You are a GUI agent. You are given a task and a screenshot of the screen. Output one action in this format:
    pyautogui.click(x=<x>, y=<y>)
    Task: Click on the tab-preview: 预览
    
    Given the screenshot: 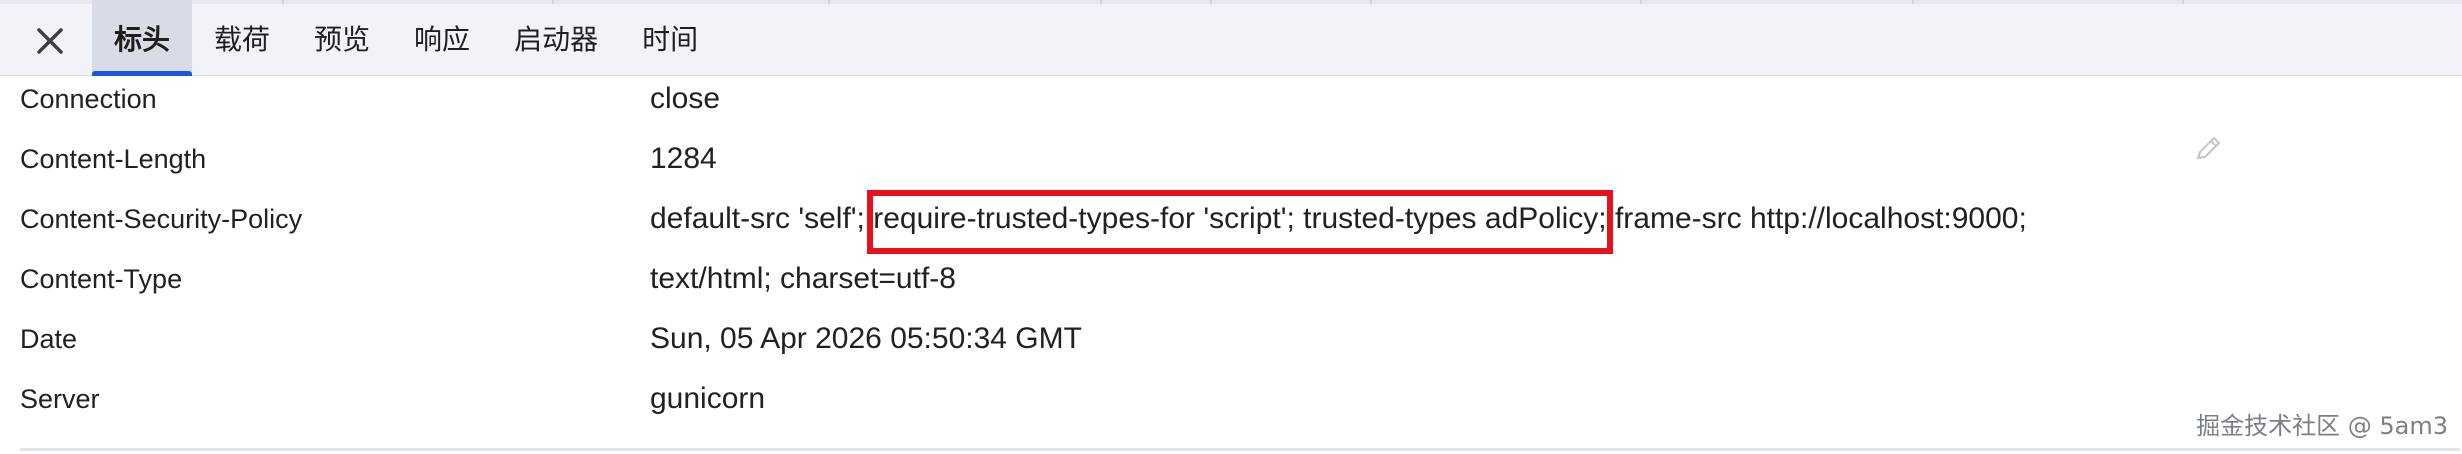 What is the action you would take?
    pyautogui.click(x=342, y=38)
    